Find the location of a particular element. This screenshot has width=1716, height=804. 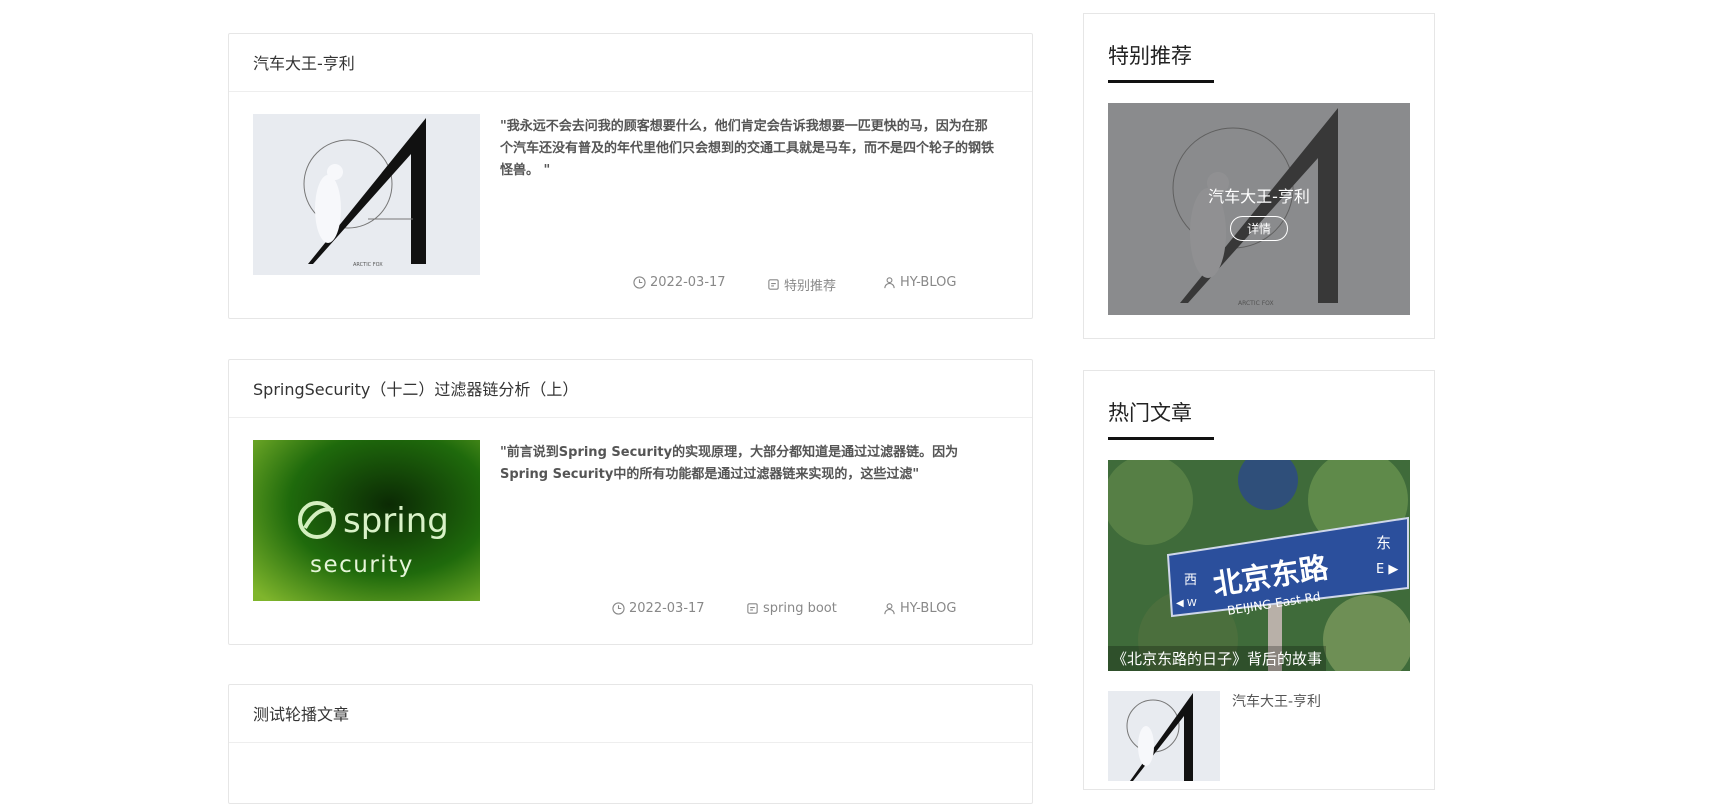

post-title: 测试轮播文章 is located at coordinates (301, 713).